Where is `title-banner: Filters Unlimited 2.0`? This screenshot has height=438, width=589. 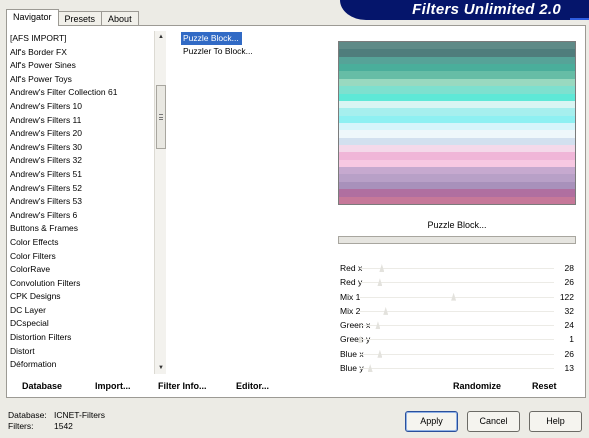 title-banner: Filters Unlimited 2.0 is located at coordinates (464, 10).